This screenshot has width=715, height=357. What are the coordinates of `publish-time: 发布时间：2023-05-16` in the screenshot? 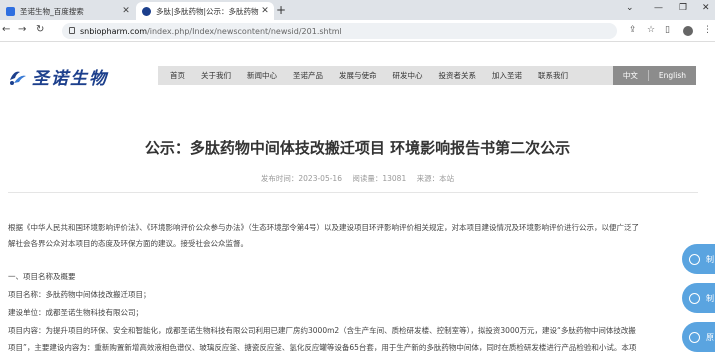 It's located at (301, 178).